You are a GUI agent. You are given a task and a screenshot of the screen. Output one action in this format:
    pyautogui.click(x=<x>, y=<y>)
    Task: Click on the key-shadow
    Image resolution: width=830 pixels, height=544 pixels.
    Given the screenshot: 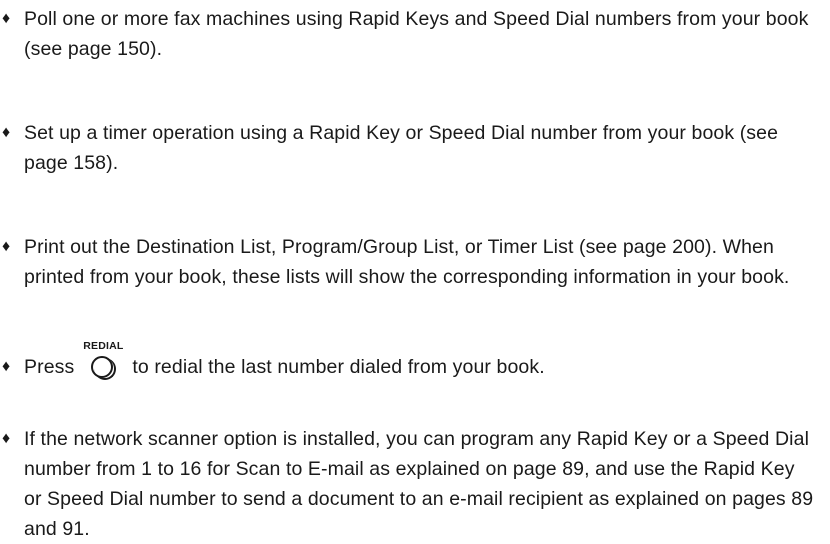 What is the action you would take?
    pyautogui.click(x=105, y=369)
    